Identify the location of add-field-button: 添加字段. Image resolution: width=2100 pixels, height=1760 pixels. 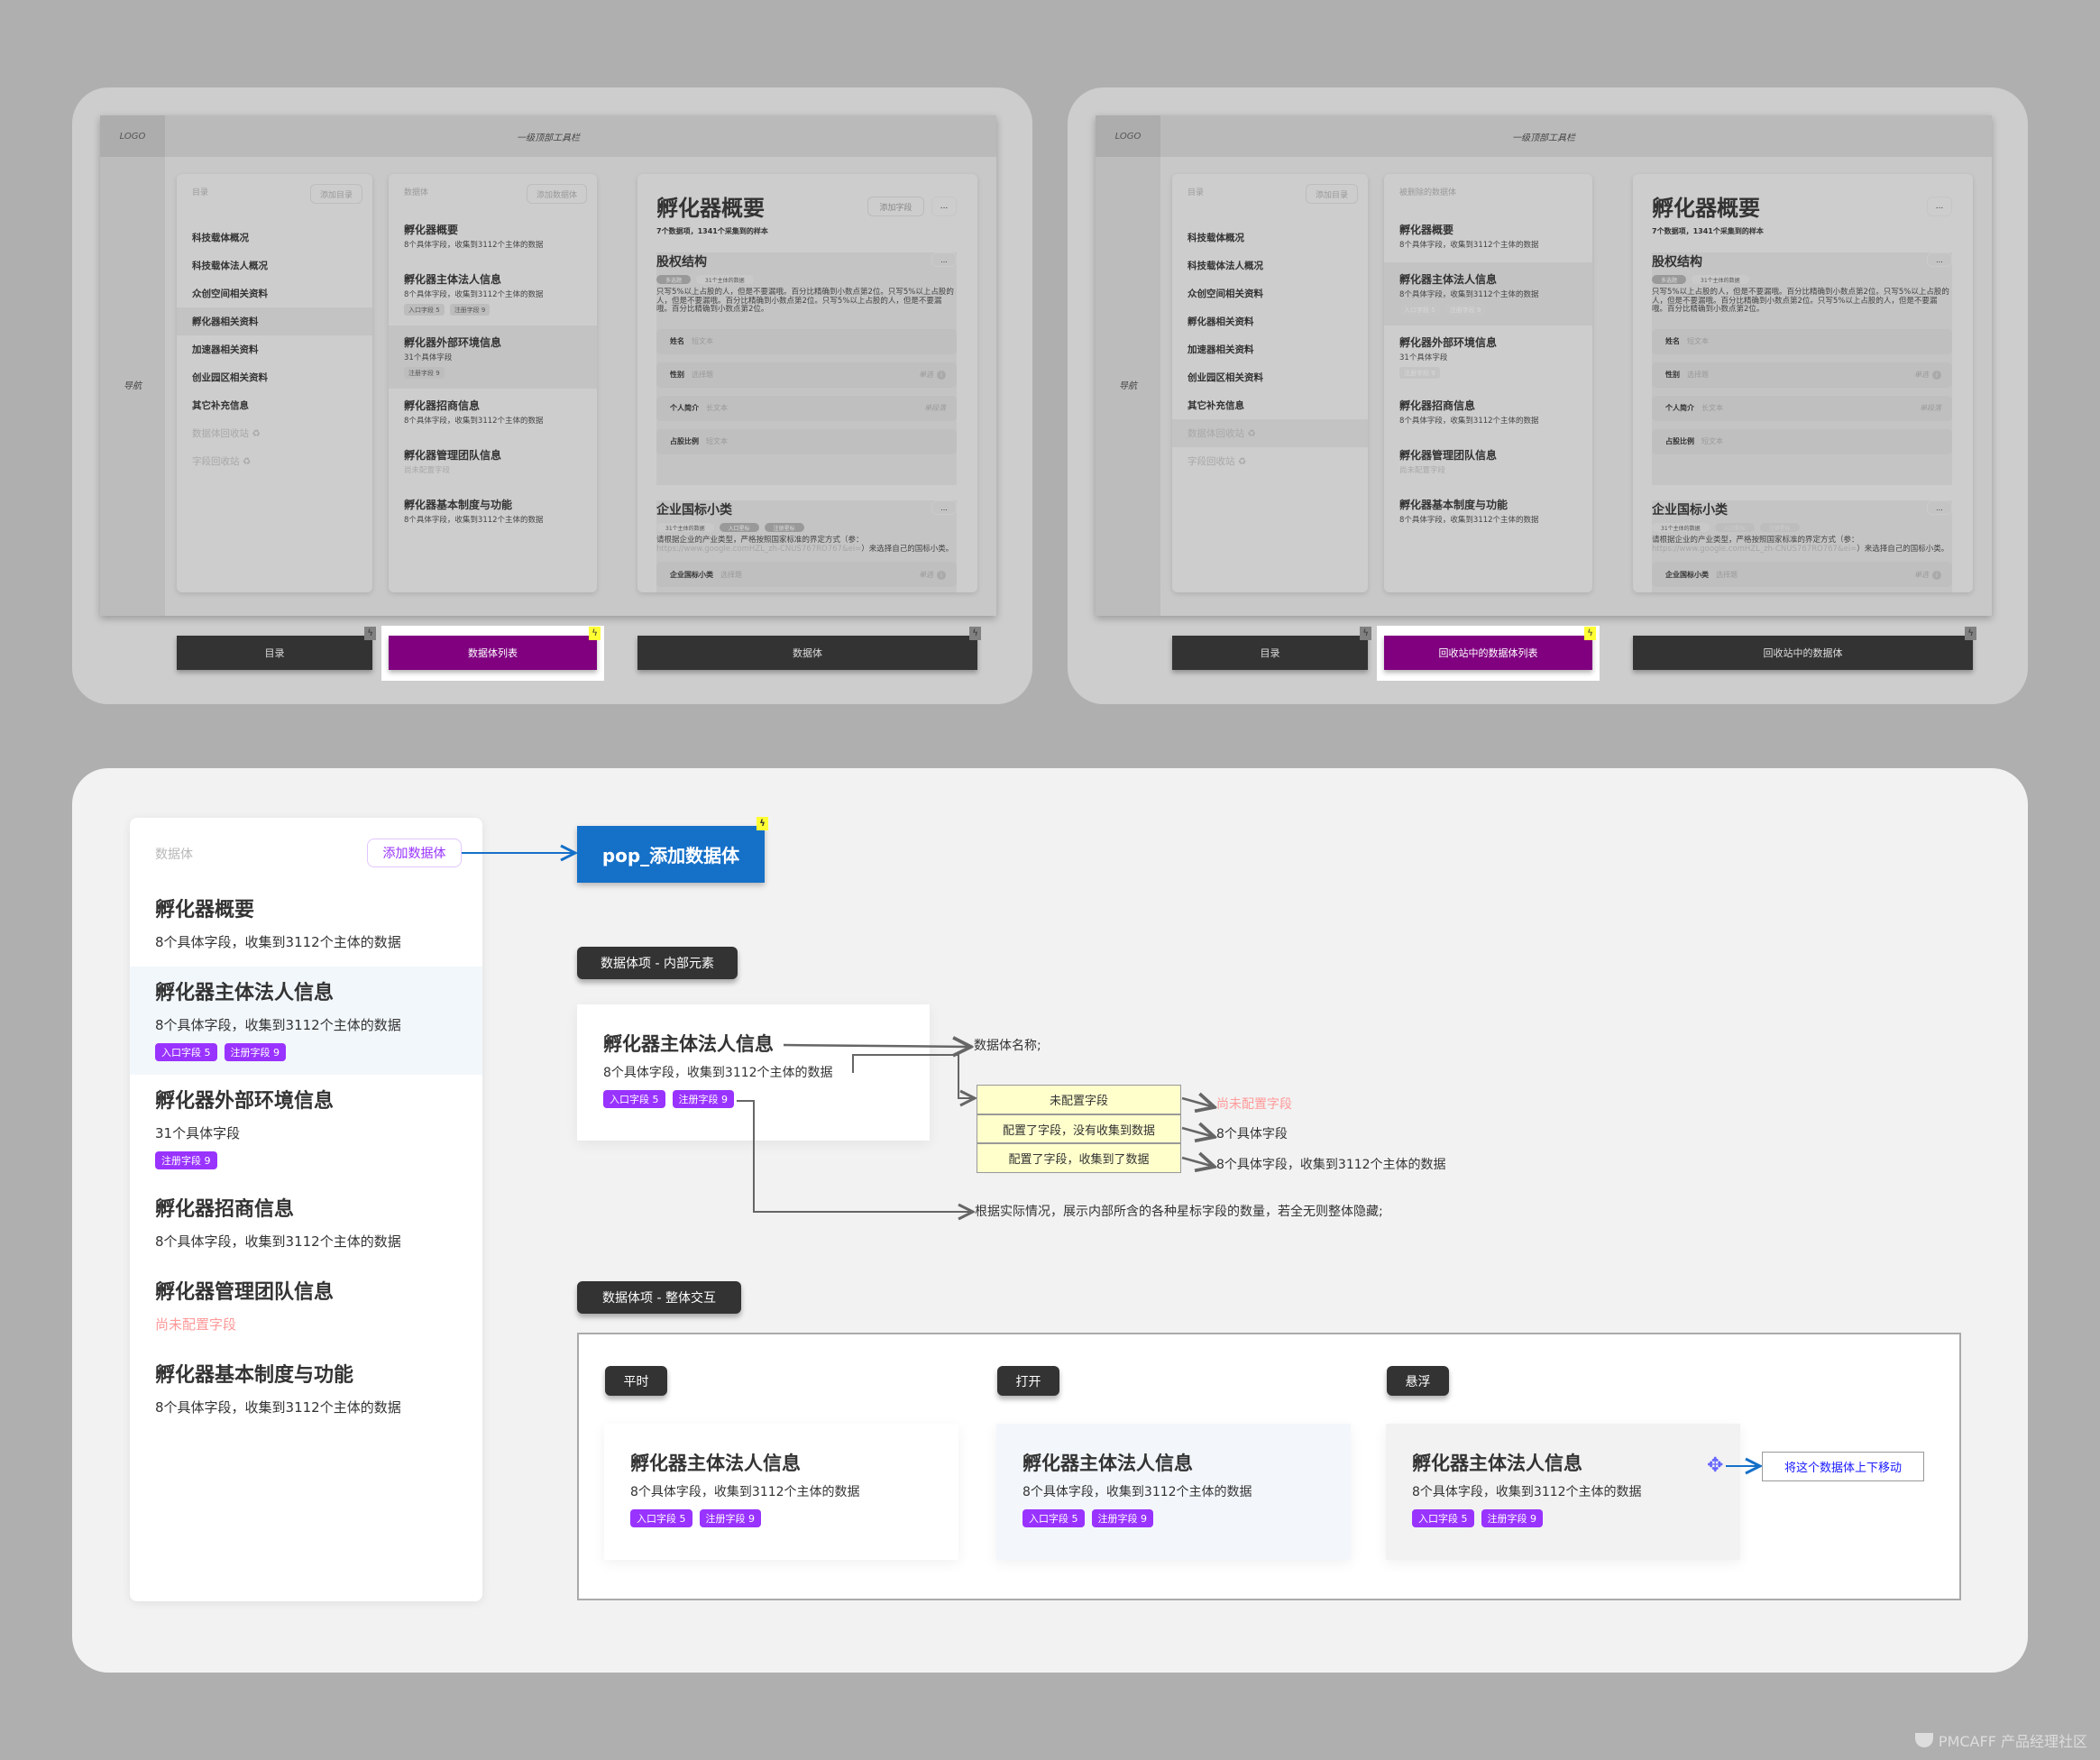
(895, 206).